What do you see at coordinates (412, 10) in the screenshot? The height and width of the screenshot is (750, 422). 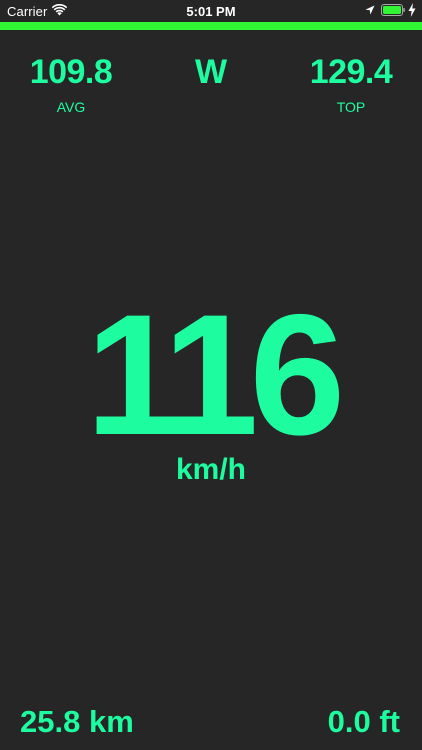 I see `charging-bolt-icon` at bounding box center [412, 10].